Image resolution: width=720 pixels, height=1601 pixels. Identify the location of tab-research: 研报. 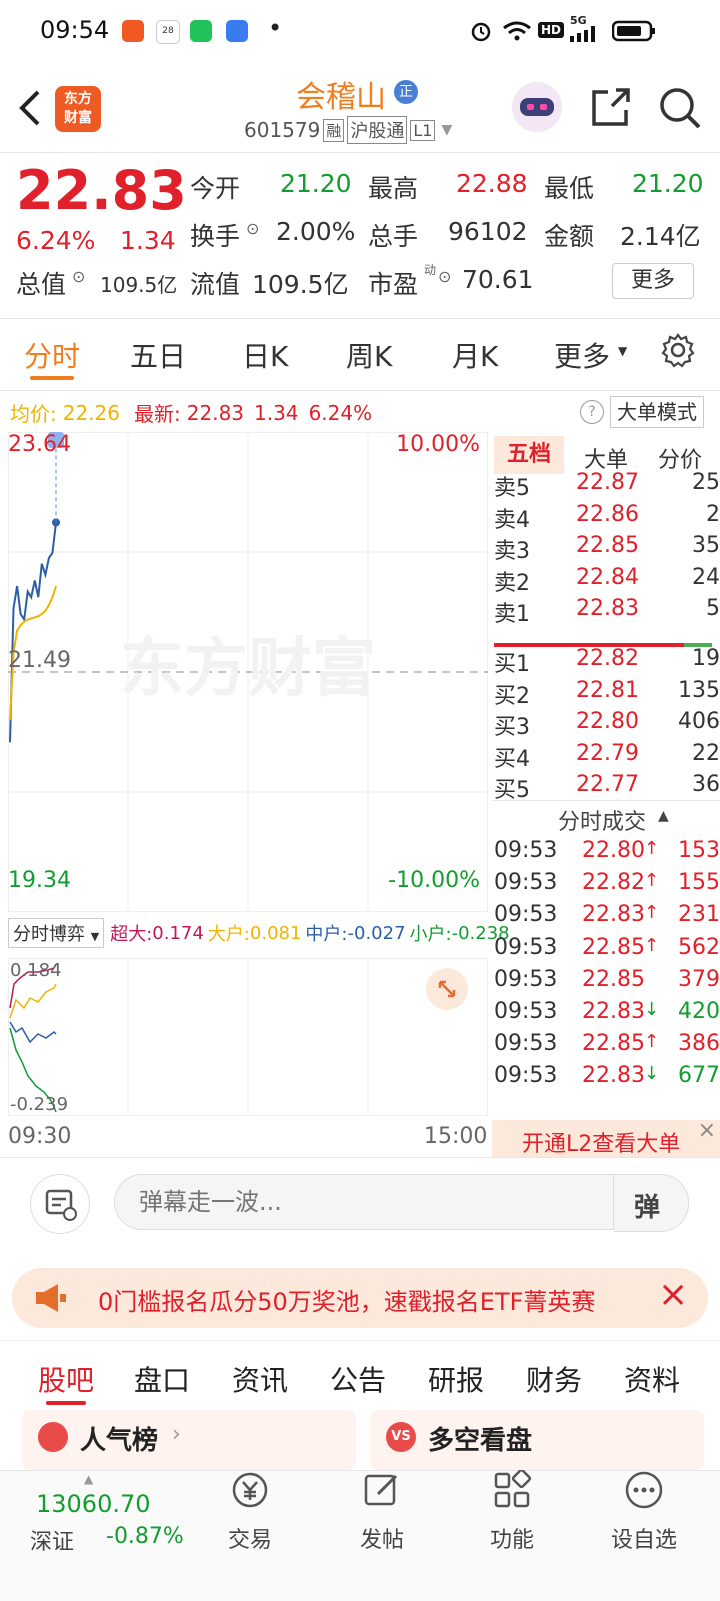
(456, 1379).